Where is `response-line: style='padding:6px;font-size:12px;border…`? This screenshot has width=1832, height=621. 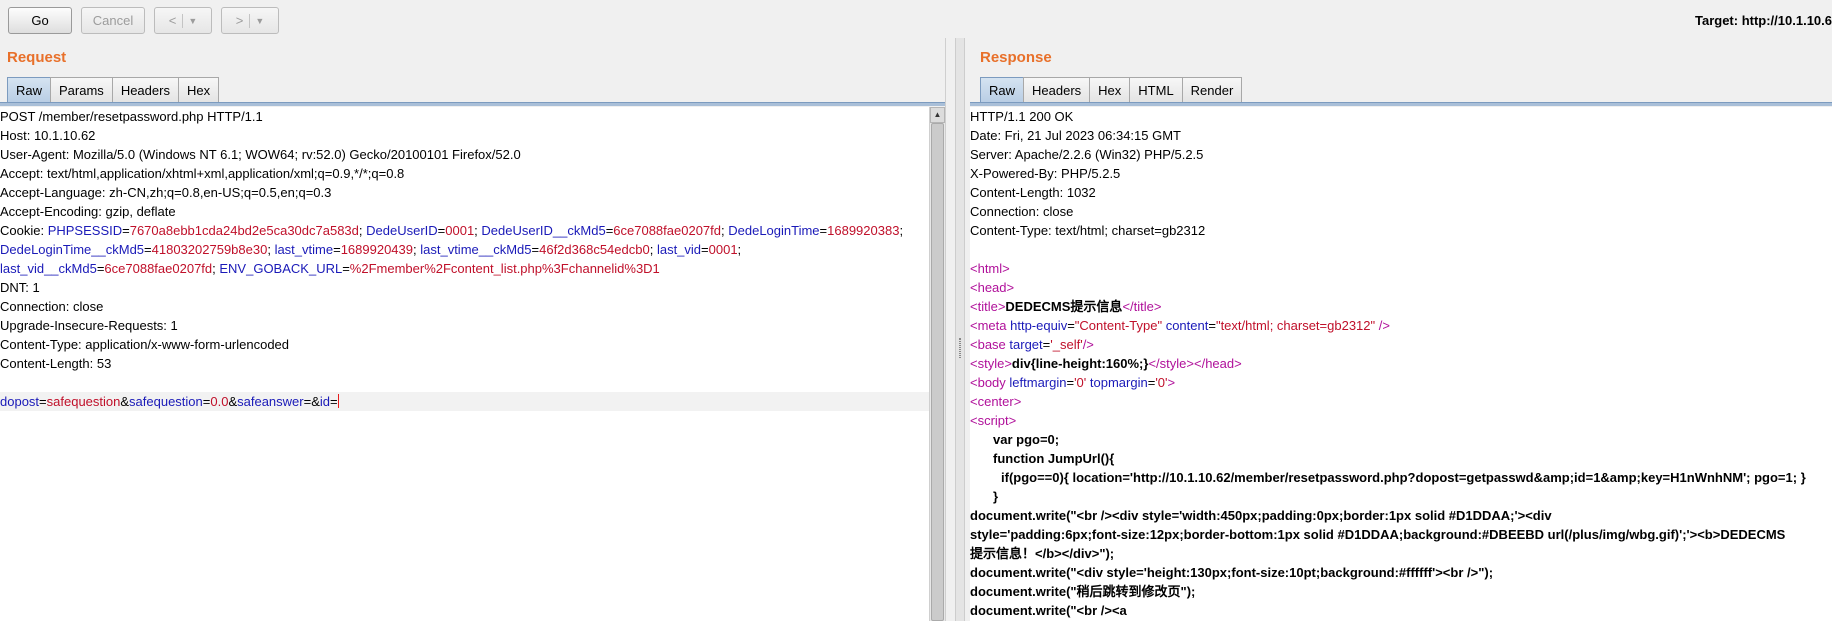 response-line: style='padding:6px;font-size:12px;border… is located at coordinates (1378, 534).